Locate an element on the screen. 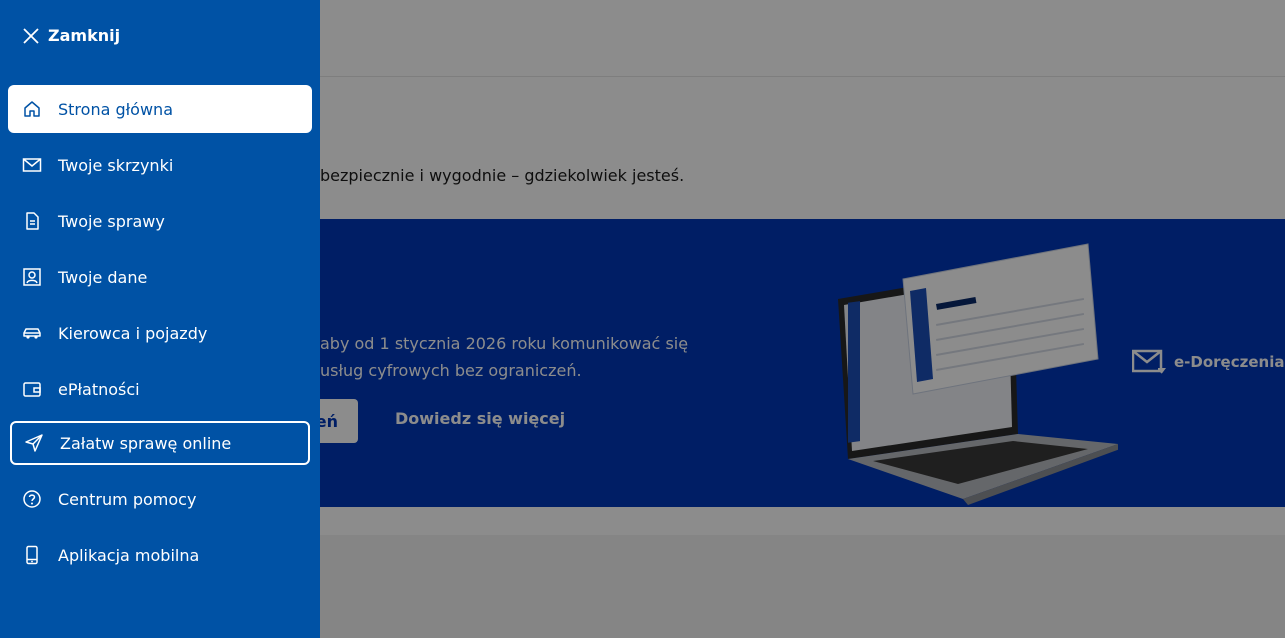 The image size is (1285, 638). mail-icon is located at coordinates (32, 165).